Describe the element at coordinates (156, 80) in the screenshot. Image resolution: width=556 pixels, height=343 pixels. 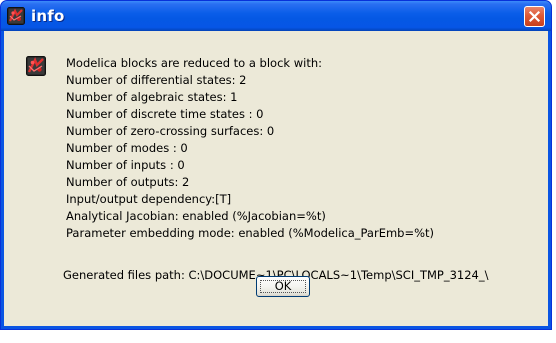
I see `message-line: Number of differential states: 2` at that location.